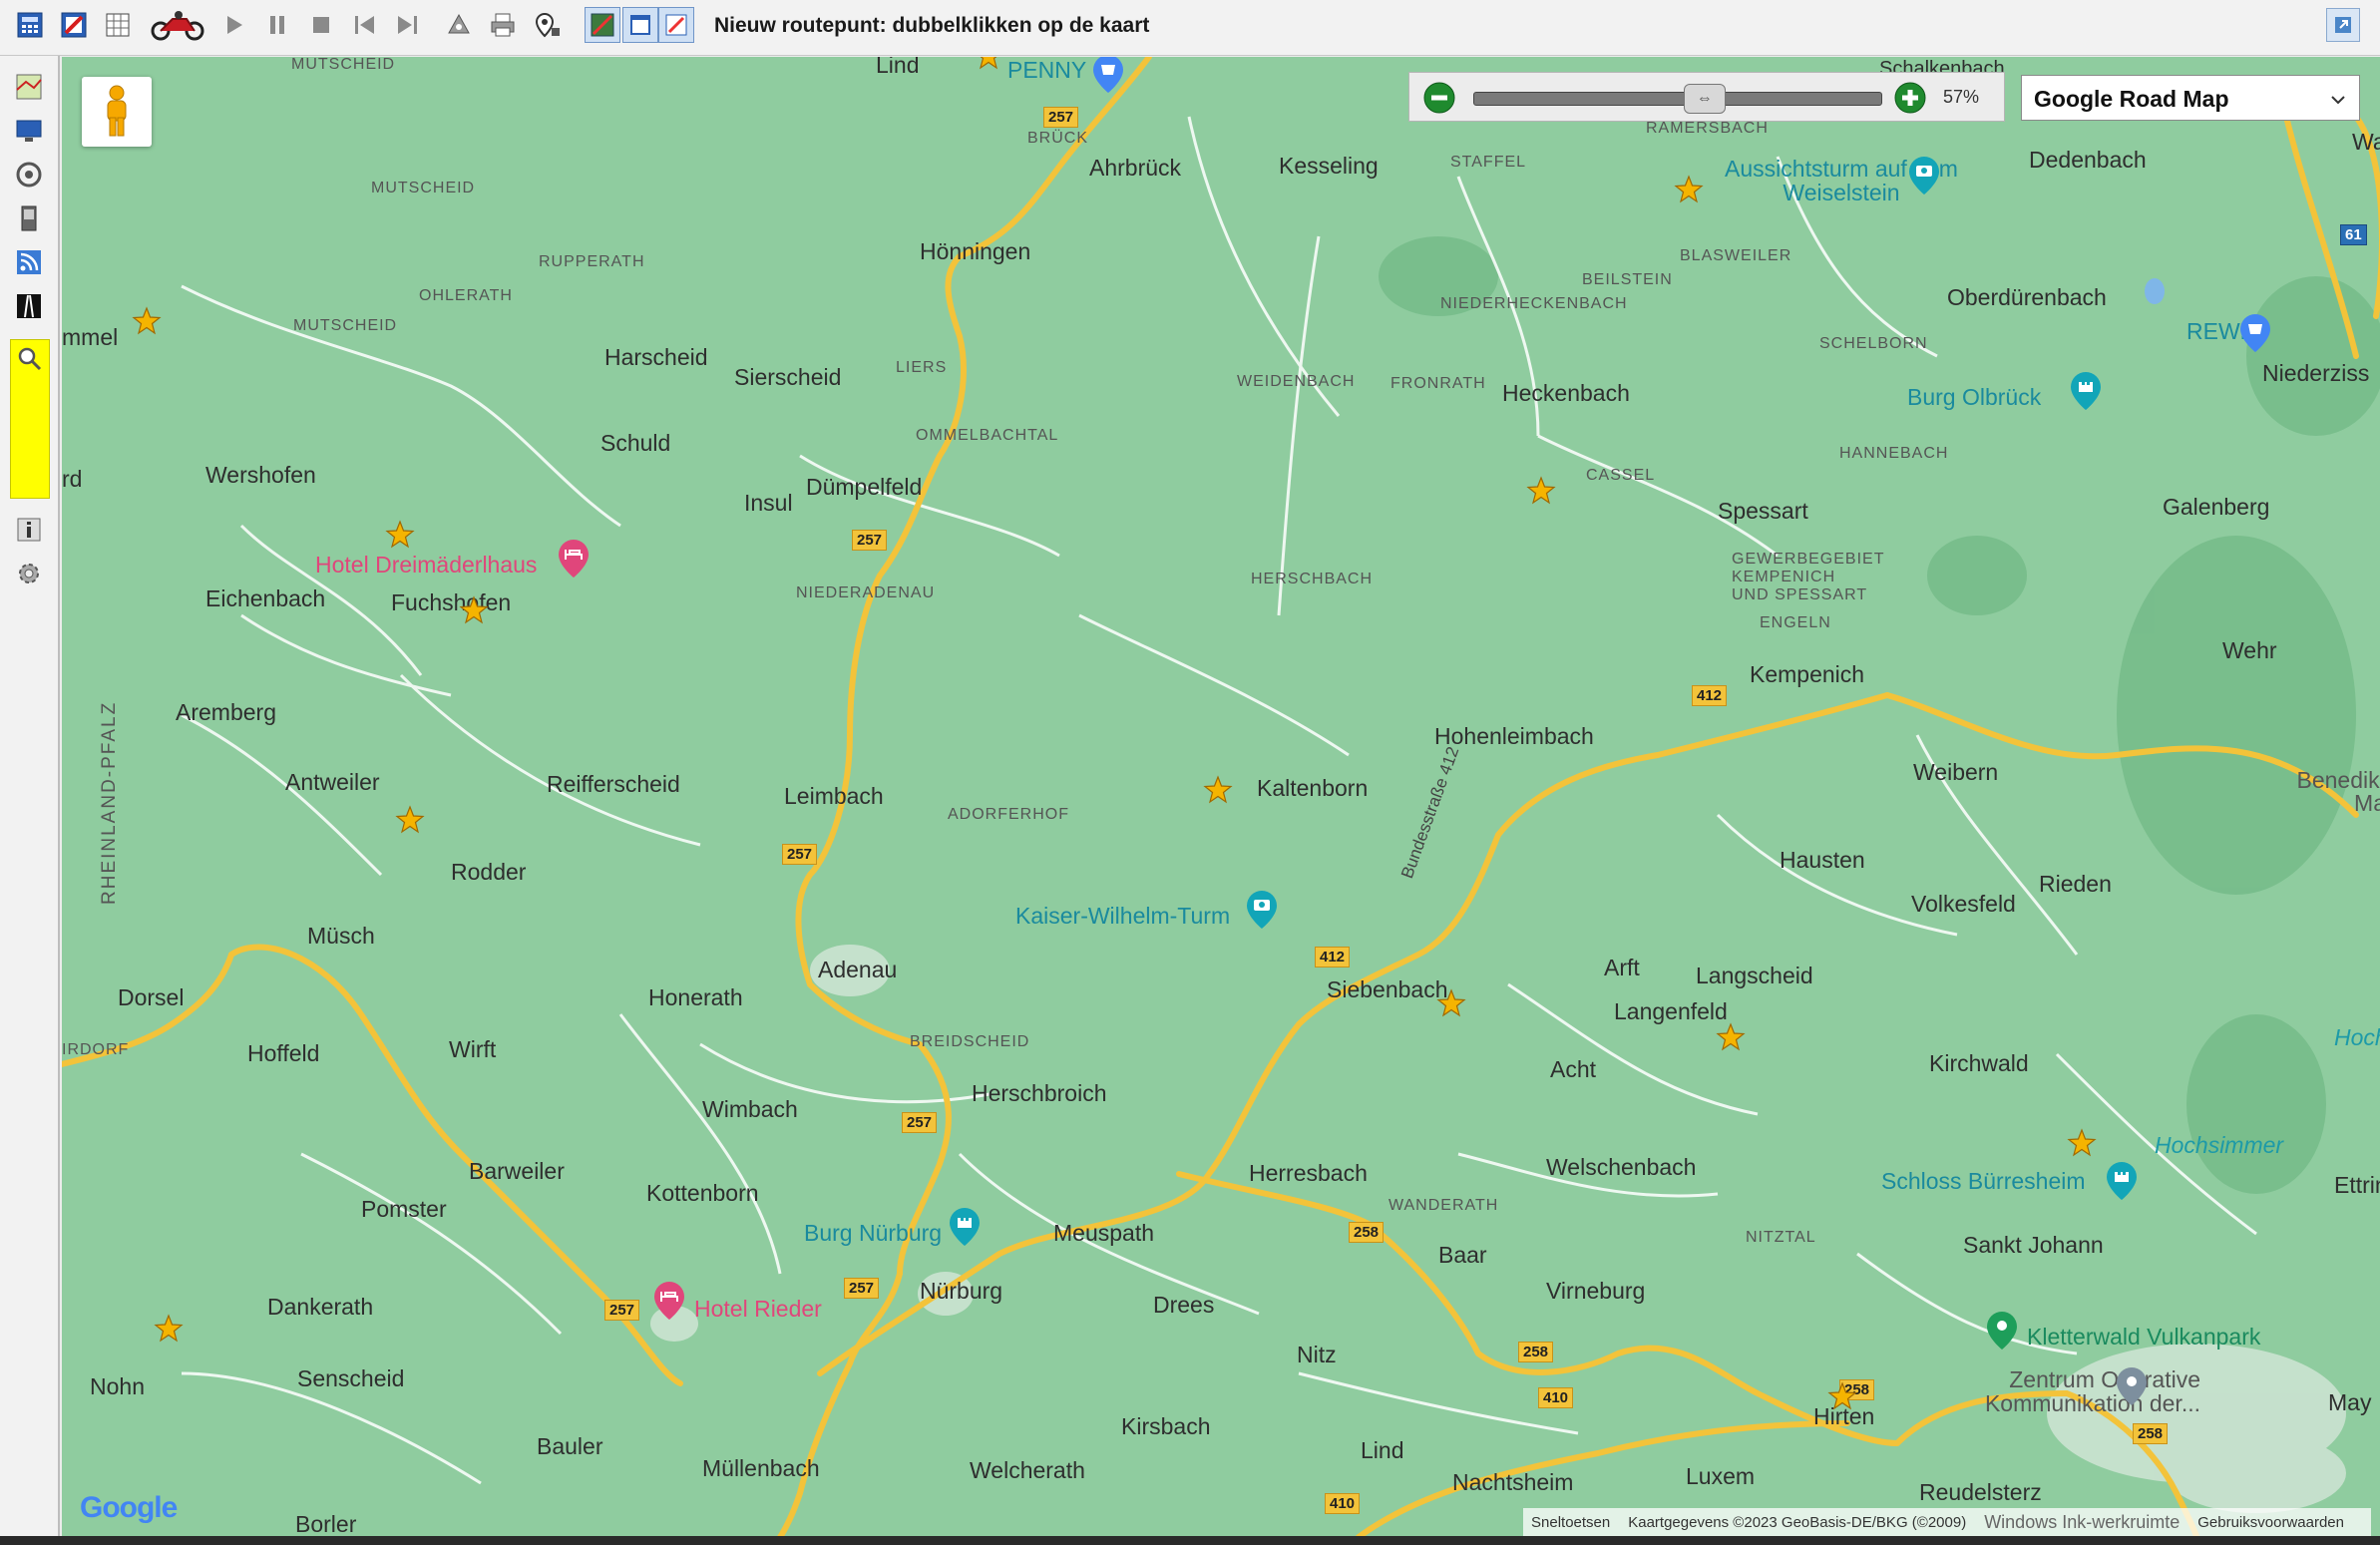  What do you see at coordinates (1333, 957) in the screenshot?
I see `road-shield: 412` at bounding box center [1333, 957].